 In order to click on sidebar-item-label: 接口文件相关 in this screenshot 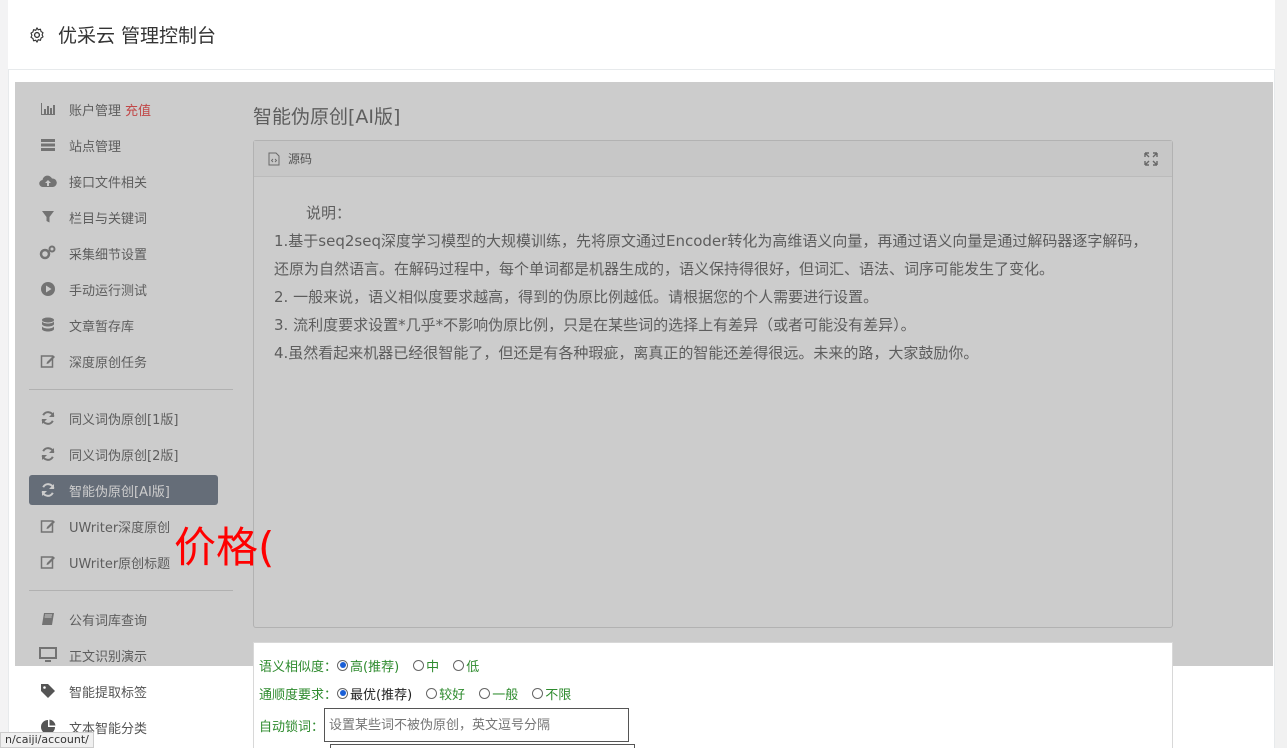, I will do `click(108, 183)`.